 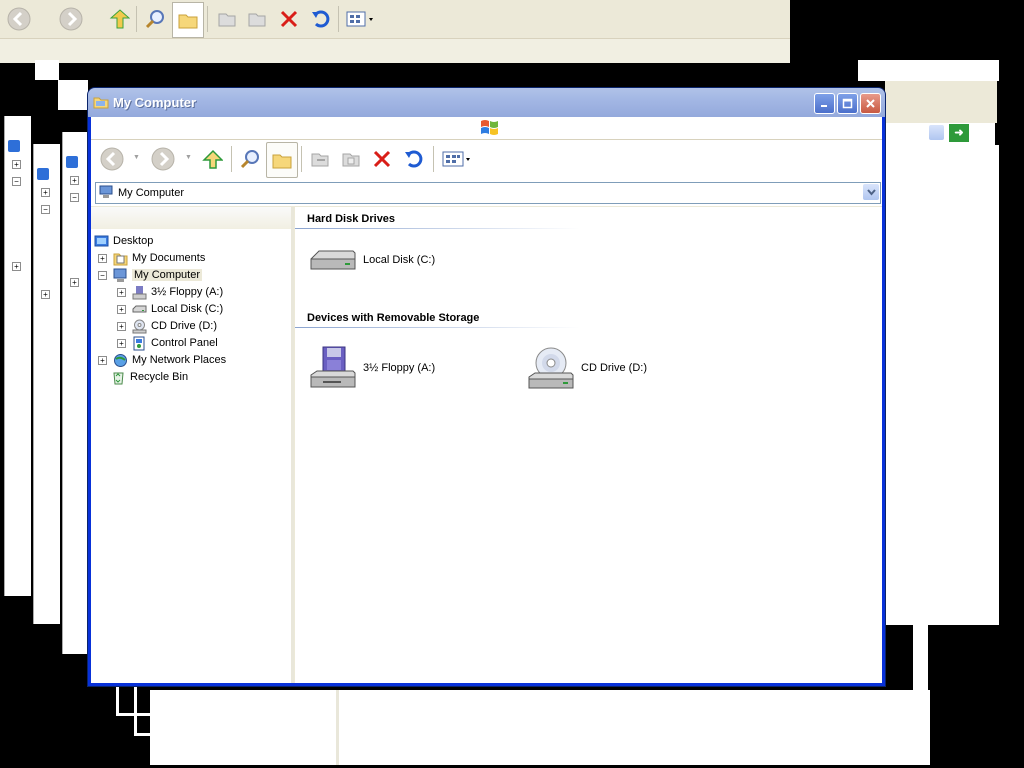 I want to click on tree-item-control-panel: + Control Panel, so click(x=167, y=343).